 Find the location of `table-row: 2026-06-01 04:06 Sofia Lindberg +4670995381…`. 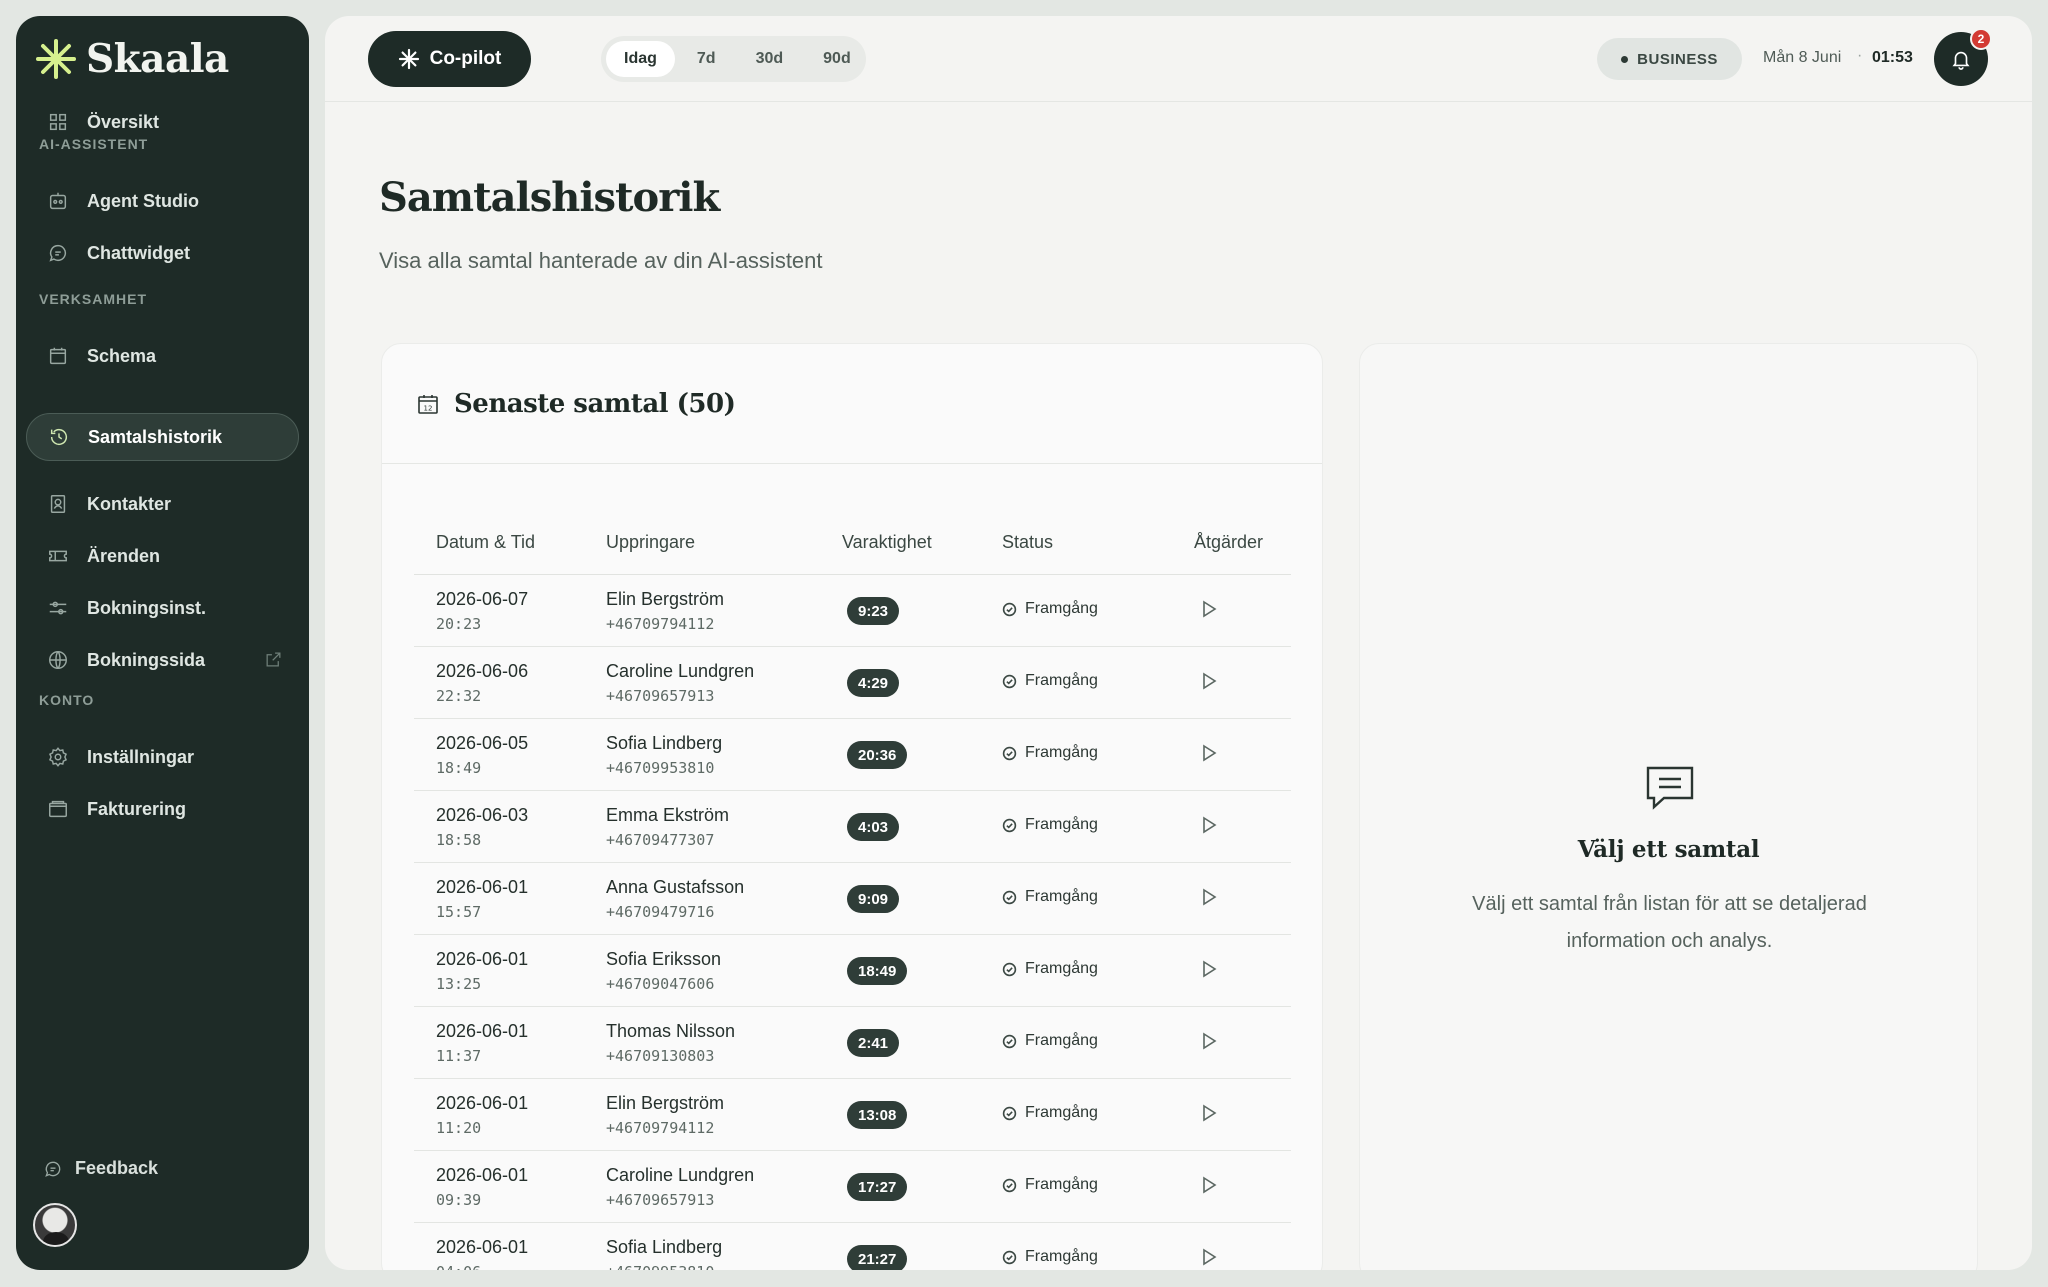

table-row: 2026-06-01 04:06 Sofia Lindberg +4670995381… is located at coordinates (852, 1246).